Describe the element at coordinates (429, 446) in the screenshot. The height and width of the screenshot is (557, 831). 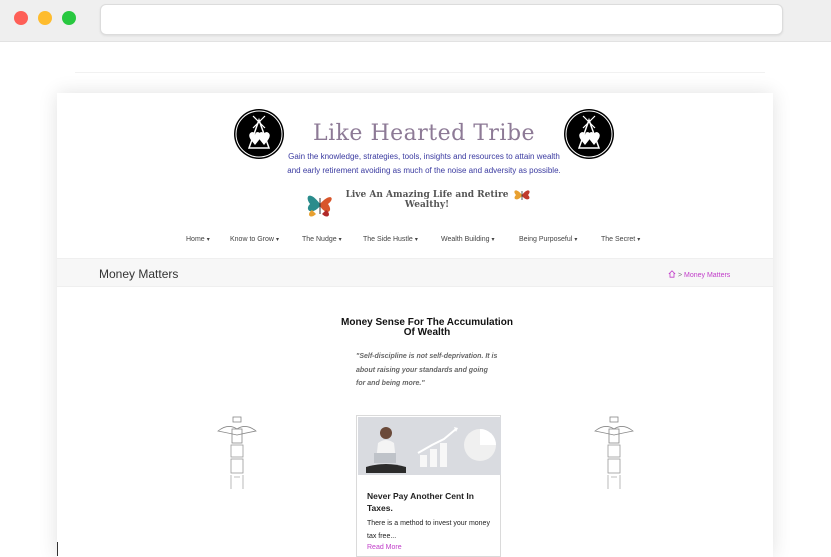
I see `post-thumbnail` at that location.